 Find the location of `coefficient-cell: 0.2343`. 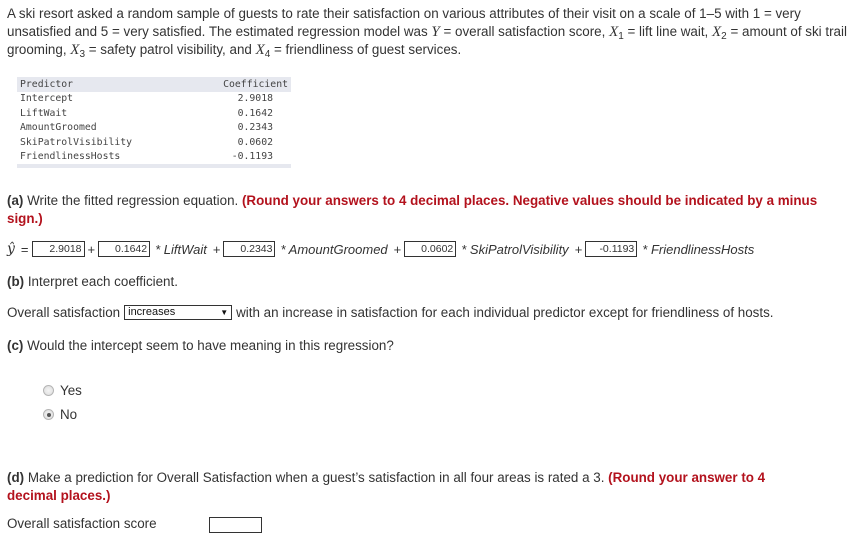

coefficient-cell: 0.2343 is located at coordinates (255, 128).